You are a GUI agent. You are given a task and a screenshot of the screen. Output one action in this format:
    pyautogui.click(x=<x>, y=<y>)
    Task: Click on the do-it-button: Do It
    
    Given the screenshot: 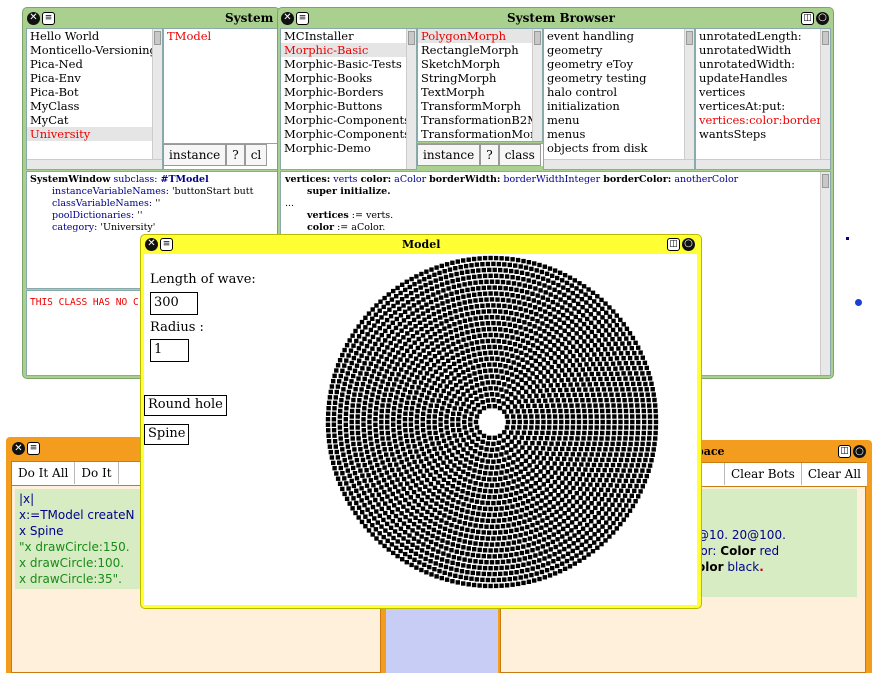 What is the action you would take?
    pyautogui.click(x=97, y=473)
    